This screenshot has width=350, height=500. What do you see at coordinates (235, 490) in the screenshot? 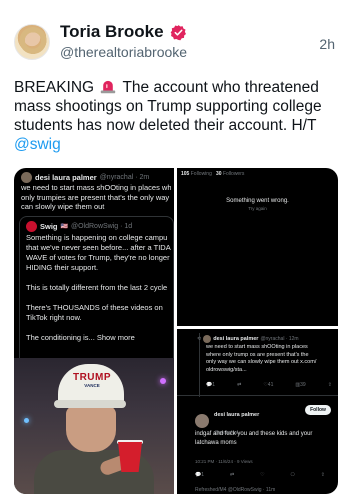
I see `next-post-header: Refreshed/M4 @OldRowSwig · 11m` at bounding box center [235, 490].